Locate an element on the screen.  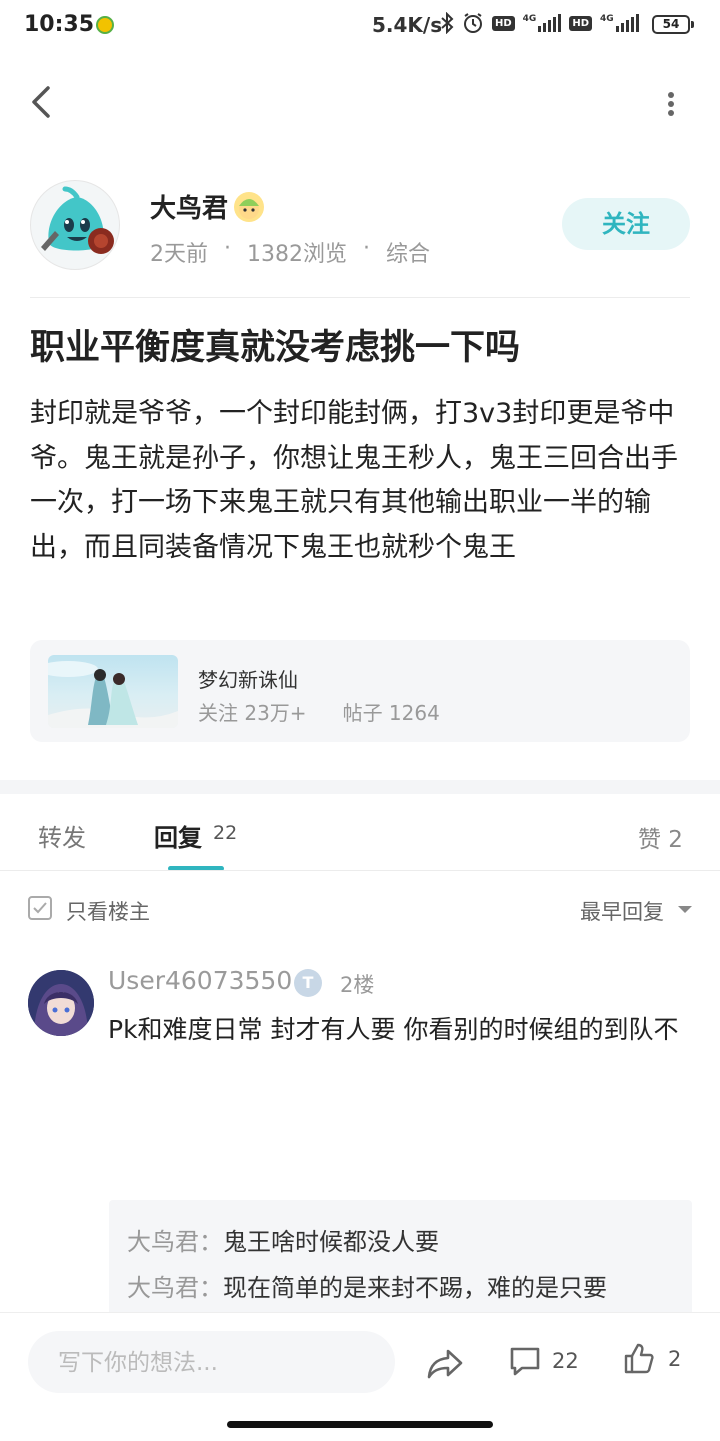
like-count: 2 is located at coordinates (675, 1359).